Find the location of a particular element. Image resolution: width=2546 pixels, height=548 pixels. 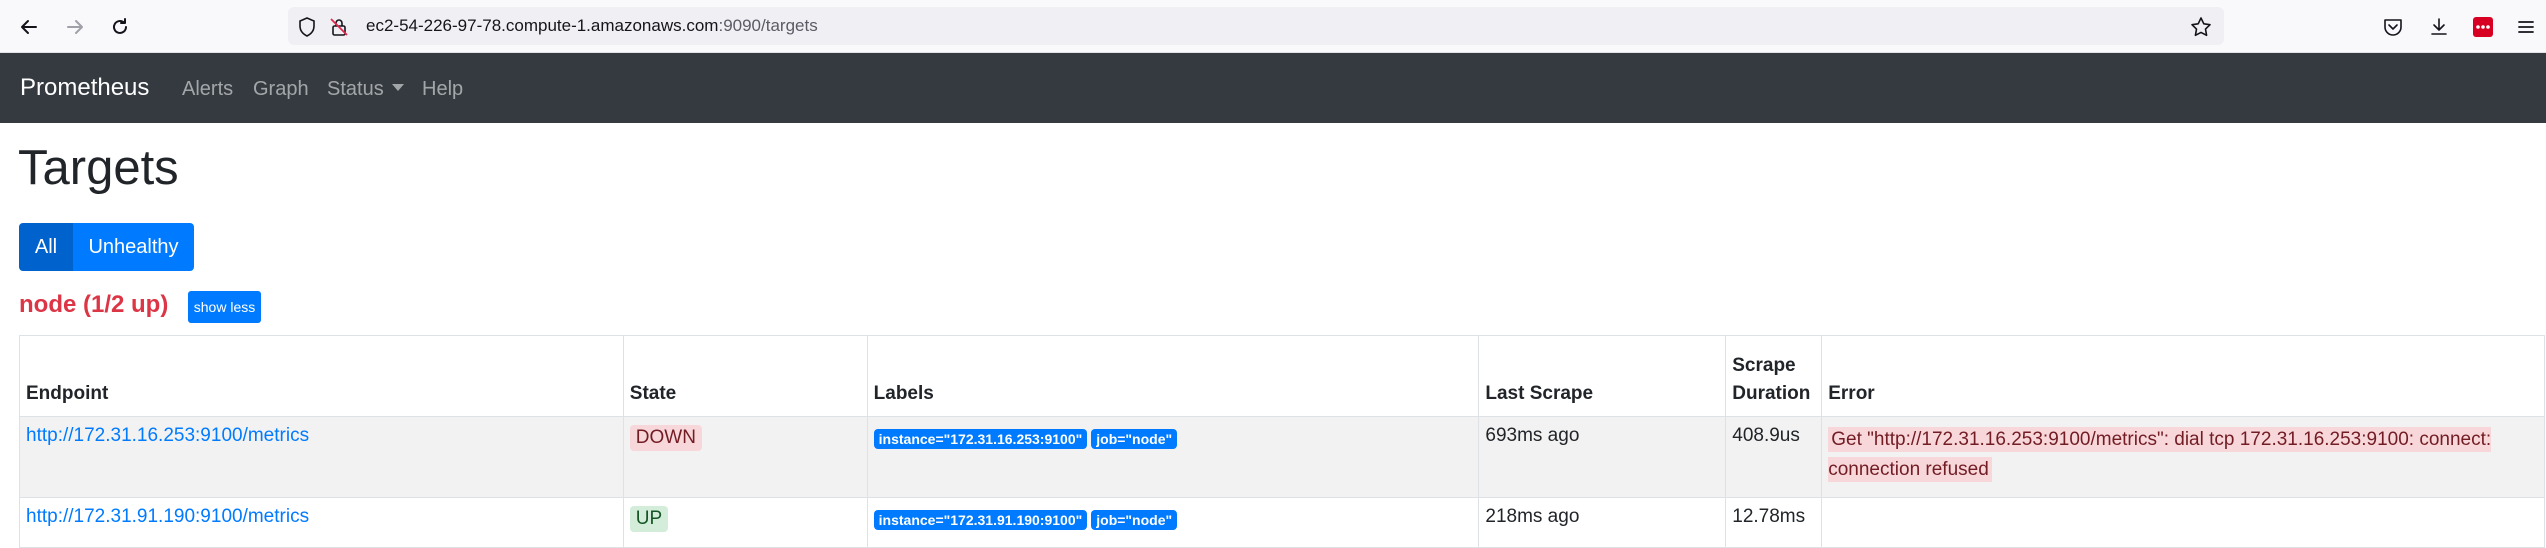

state-badge: UP is located at coordinates (649, 519).